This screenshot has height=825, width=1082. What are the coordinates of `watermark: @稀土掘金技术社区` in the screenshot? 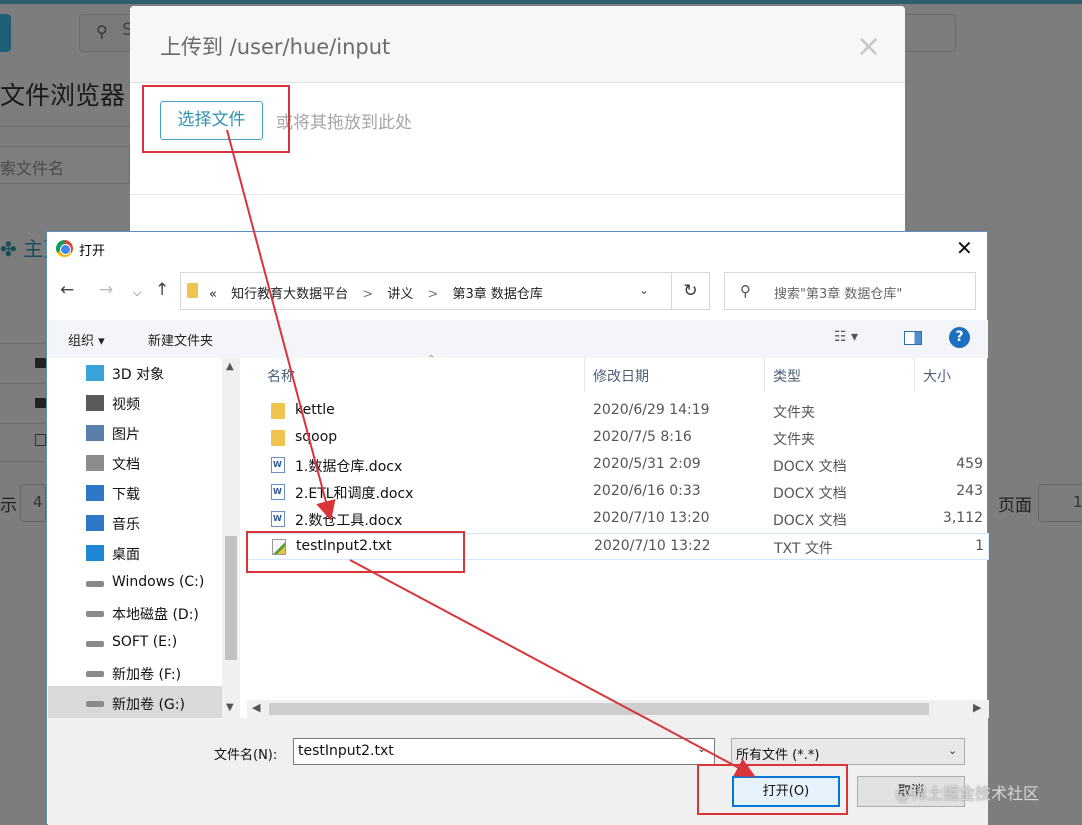 It's located at (967, 793).